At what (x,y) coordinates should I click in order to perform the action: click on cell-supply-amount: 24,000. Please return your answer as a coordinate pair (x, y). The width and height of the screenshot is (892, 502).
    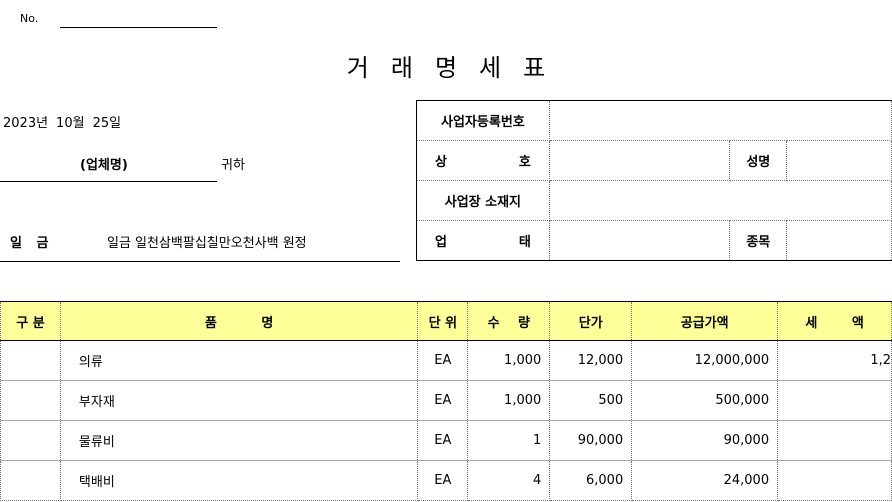
    Looking at the image, I should click on (705, 480).